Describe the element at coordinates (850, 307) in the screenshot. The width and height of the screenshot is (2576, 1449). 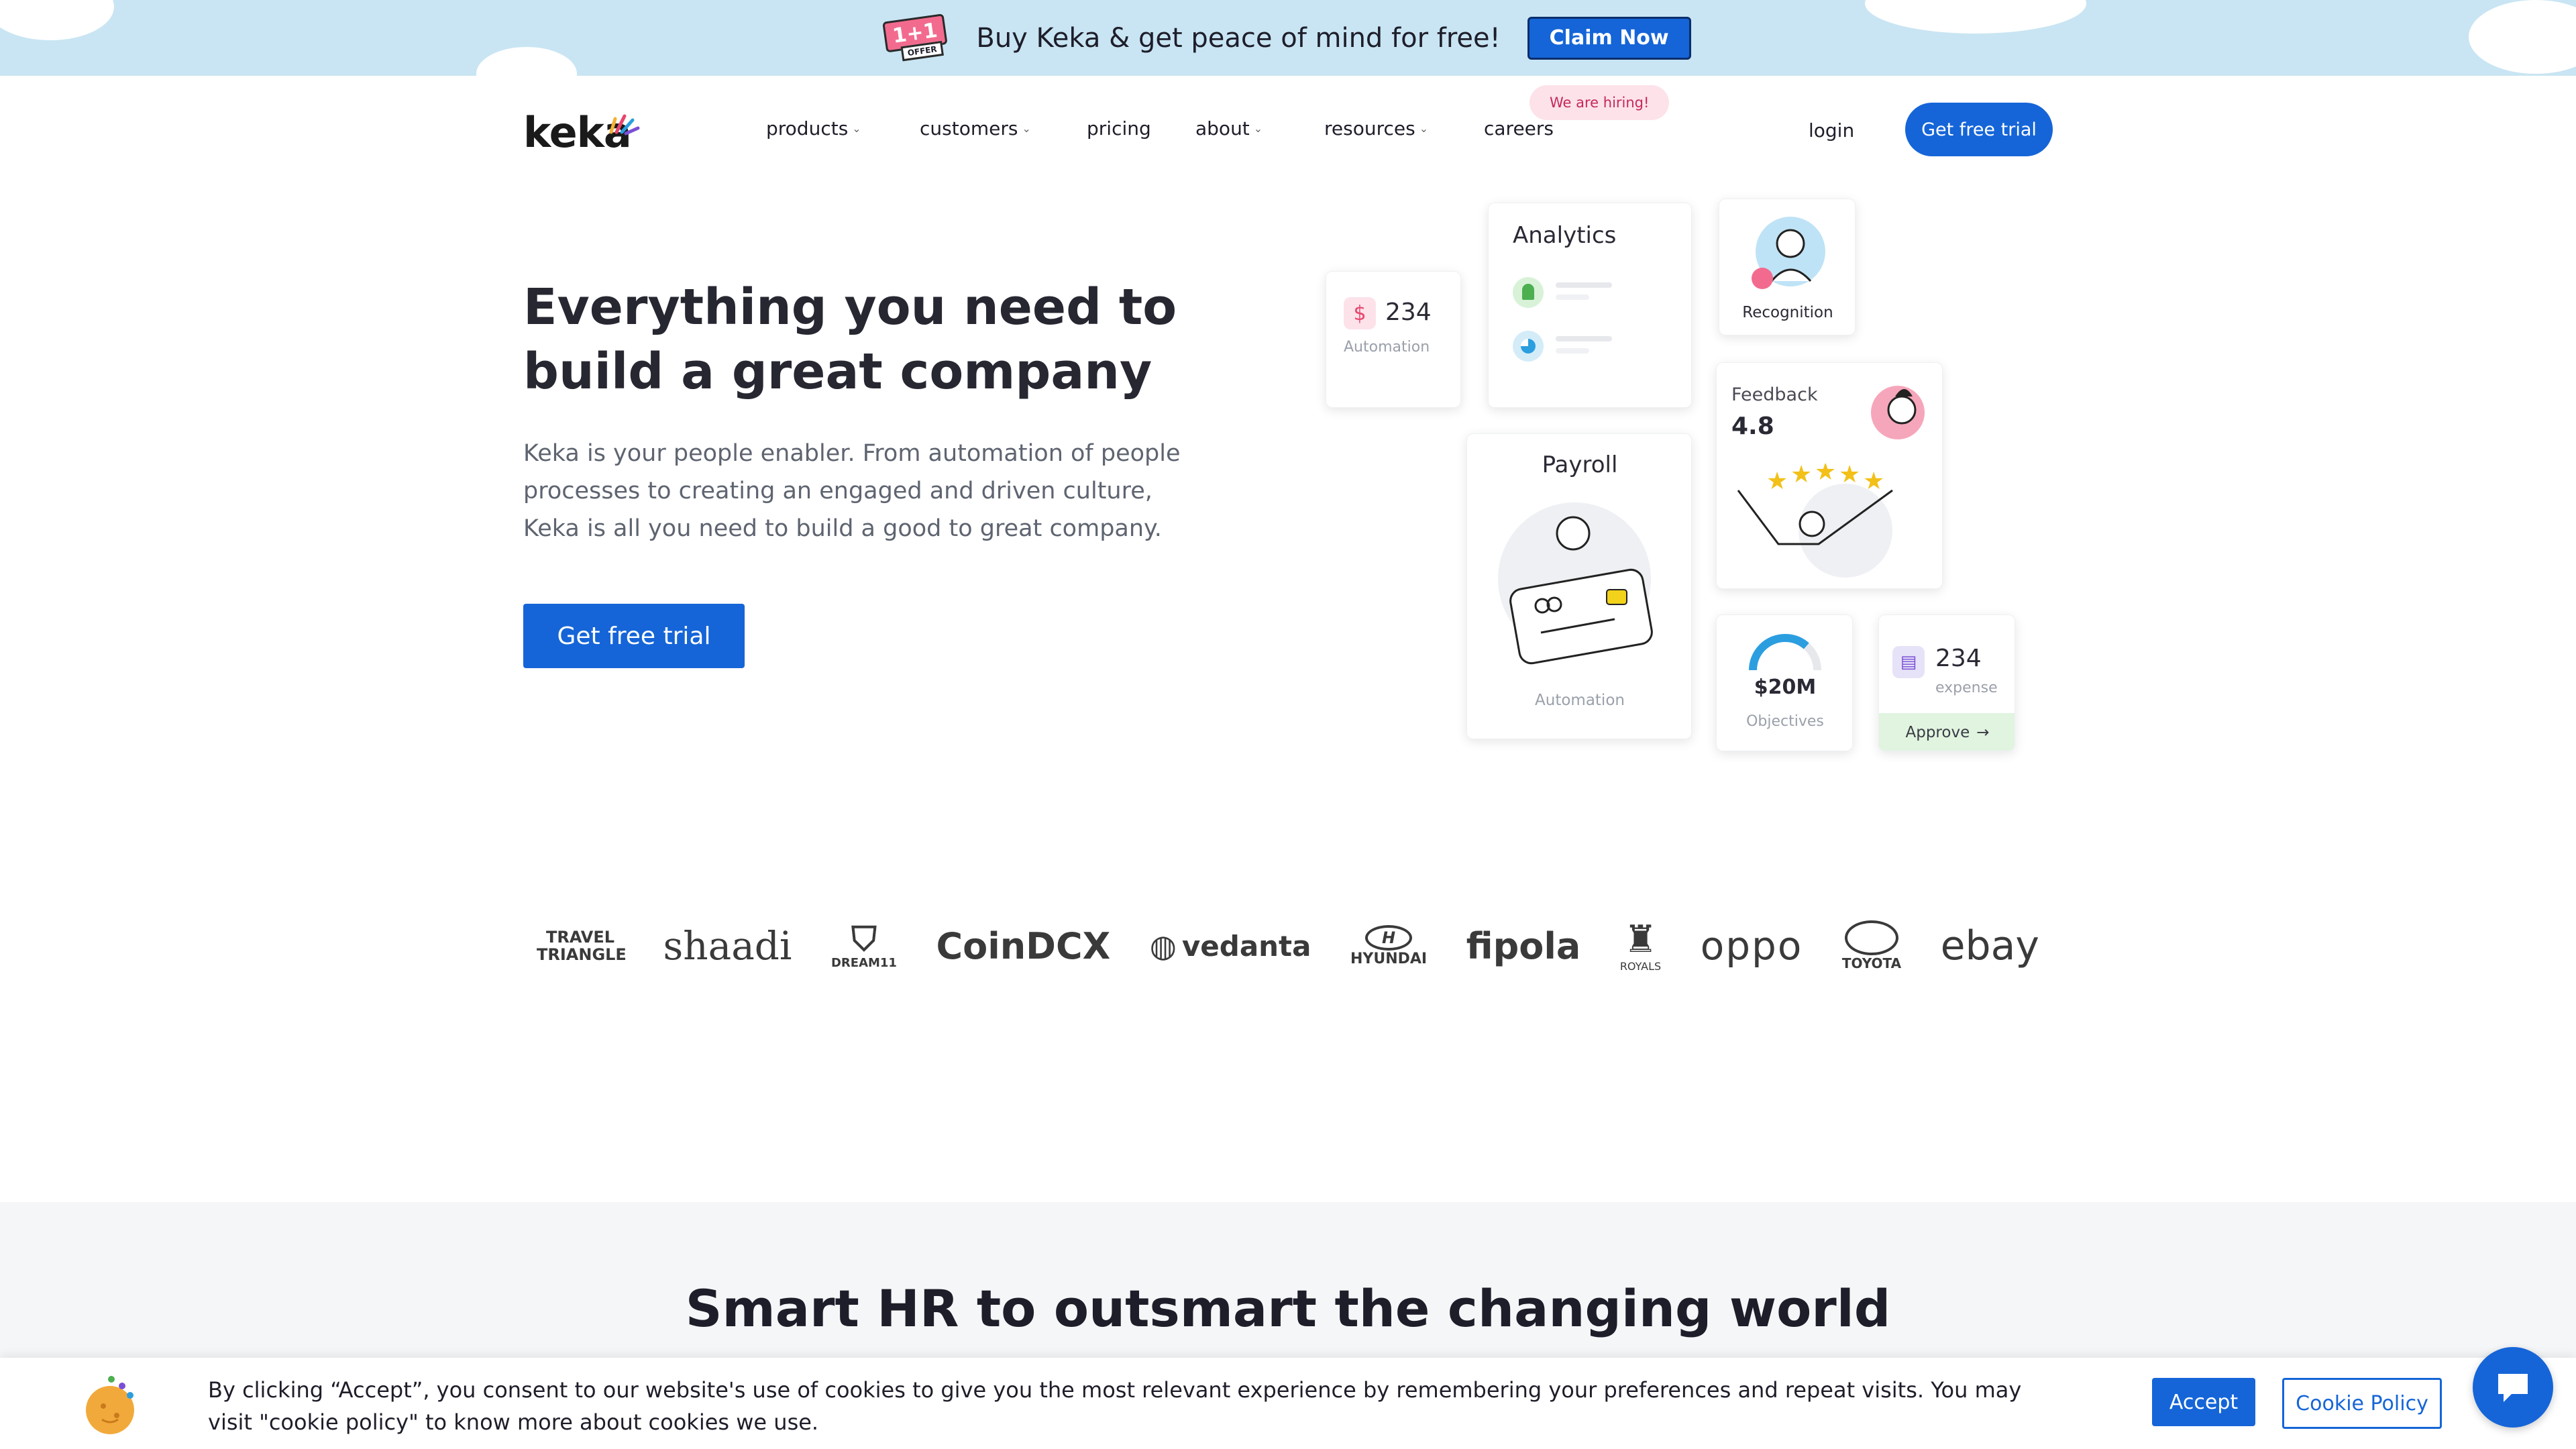
I see `hero-title-line1: Everything you need to` at that location.